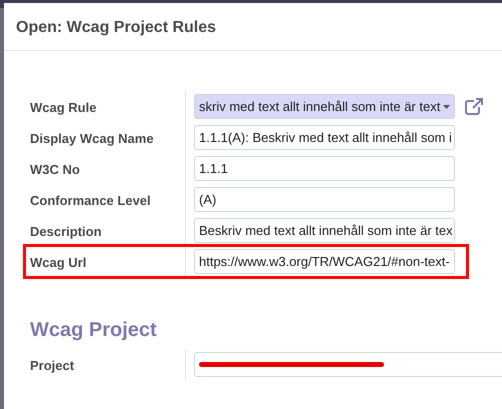  I want to click on field-label: W3C No, so click(108, 168).